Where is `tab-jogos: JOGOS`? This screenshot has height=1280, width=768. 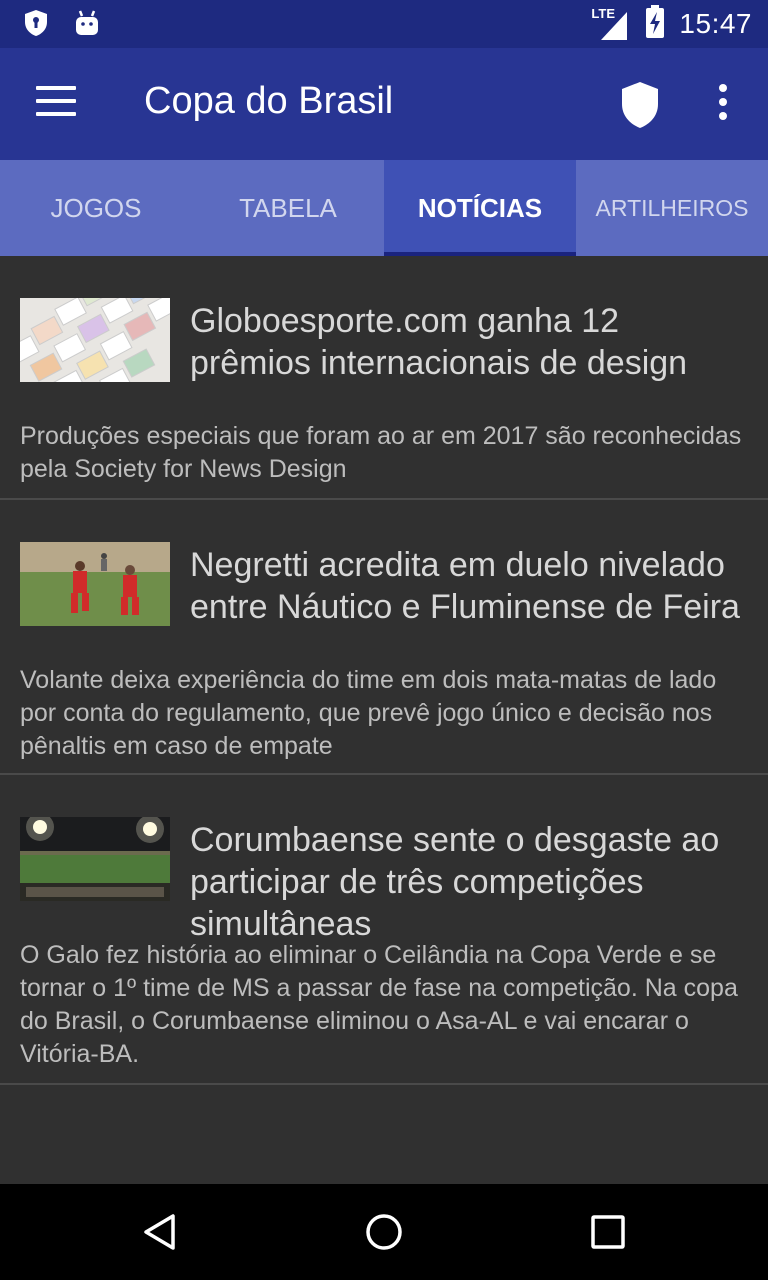 tab-jogos: JOGOS is located at coordinates (96, 208).